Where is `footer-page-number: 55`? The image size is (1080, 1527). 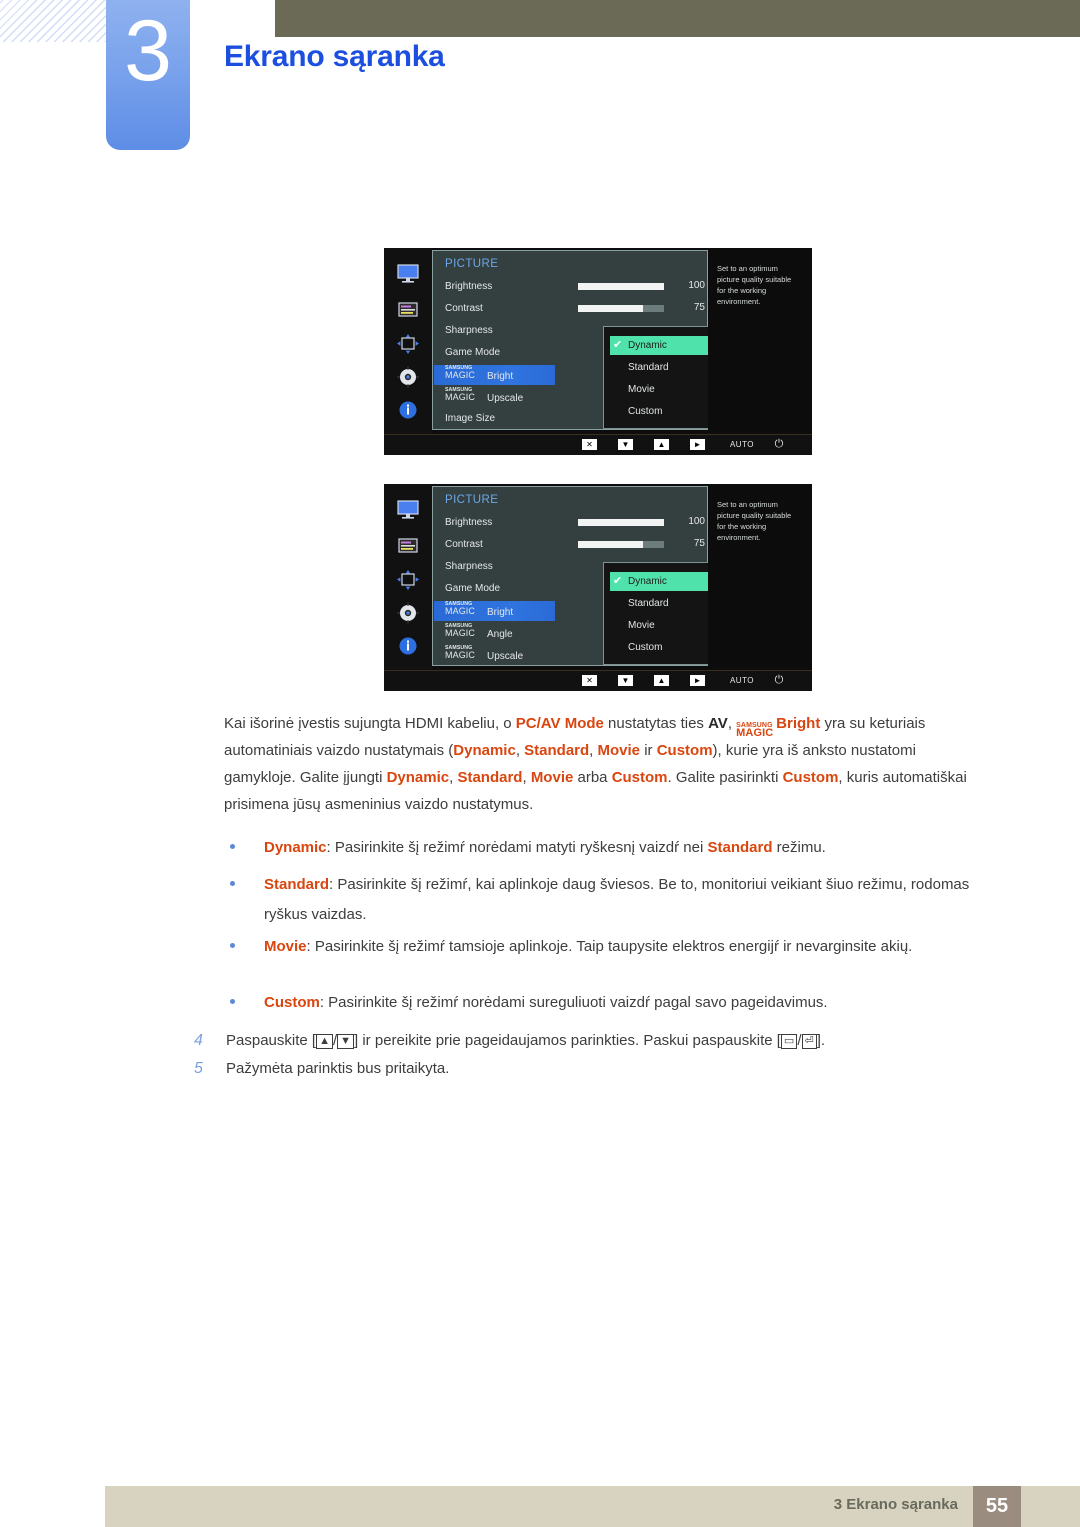 footer-page-number: 55 is located at coordinates (997, 1506).